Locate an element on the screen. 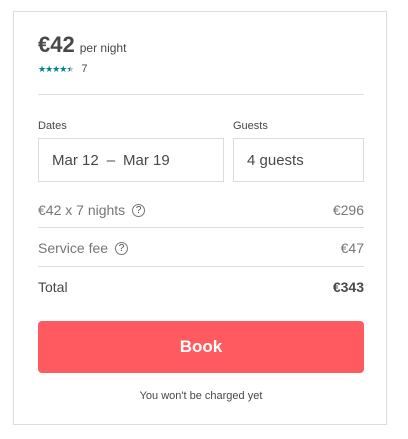 The height and width of the screenshot is (439, 408). no-charge-note: You won't be charged yet is located at coordinates (201, 396).